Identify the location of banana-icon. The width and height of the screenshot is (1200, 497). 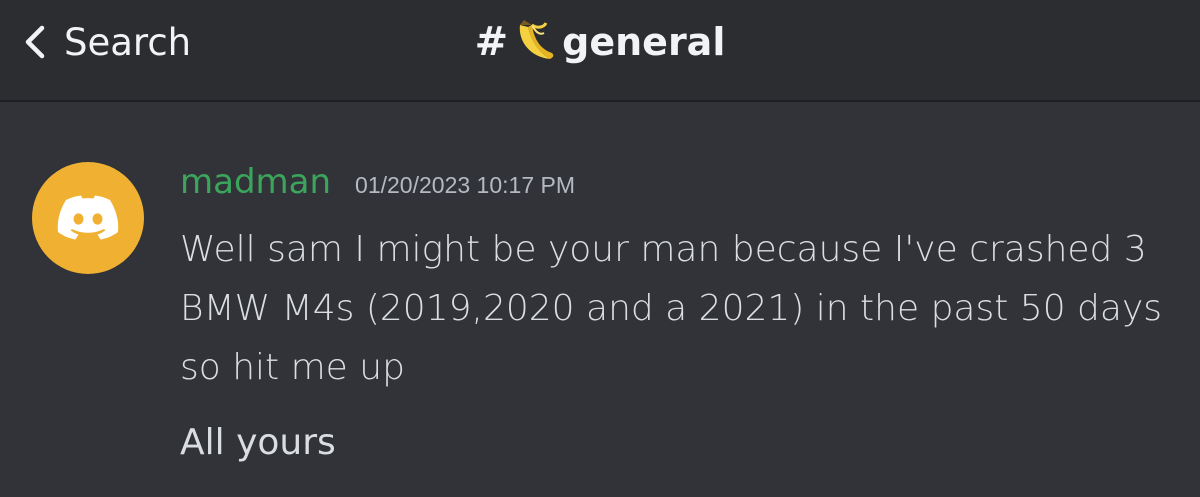
(535, 42).